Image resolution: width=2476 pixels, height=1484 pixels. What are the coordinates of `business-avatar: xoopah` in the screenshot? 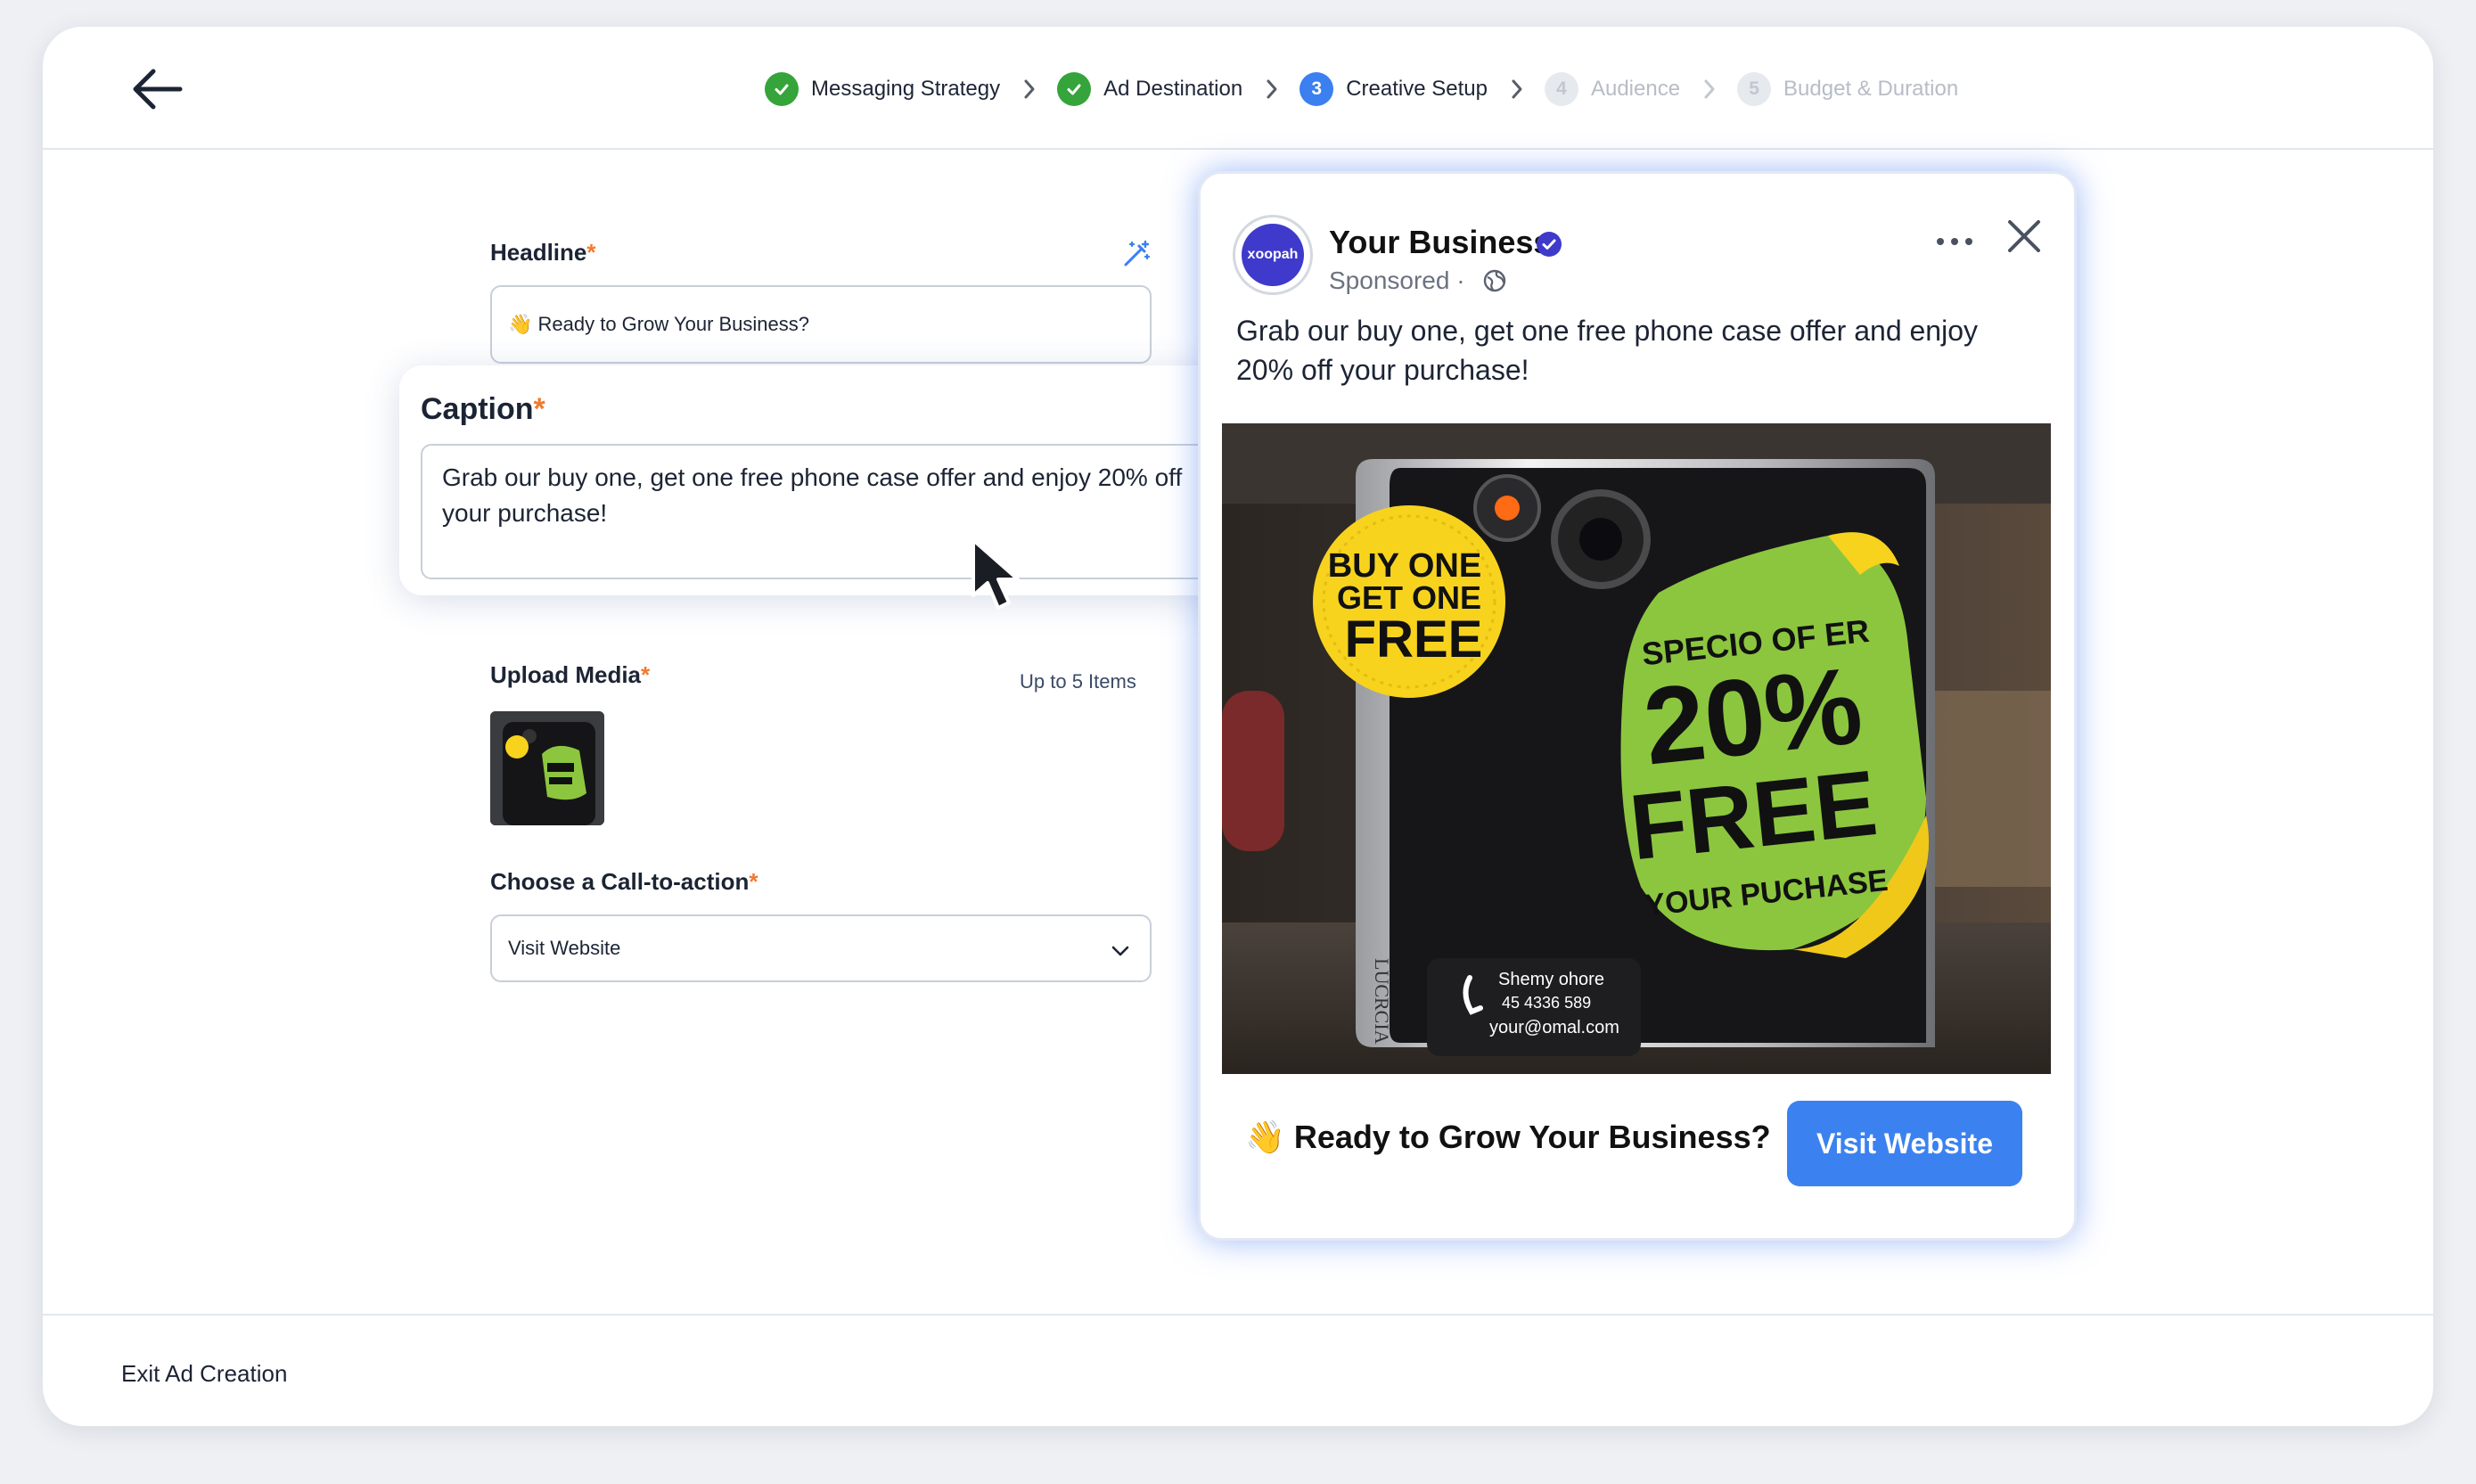 It's located at (1273, 255).